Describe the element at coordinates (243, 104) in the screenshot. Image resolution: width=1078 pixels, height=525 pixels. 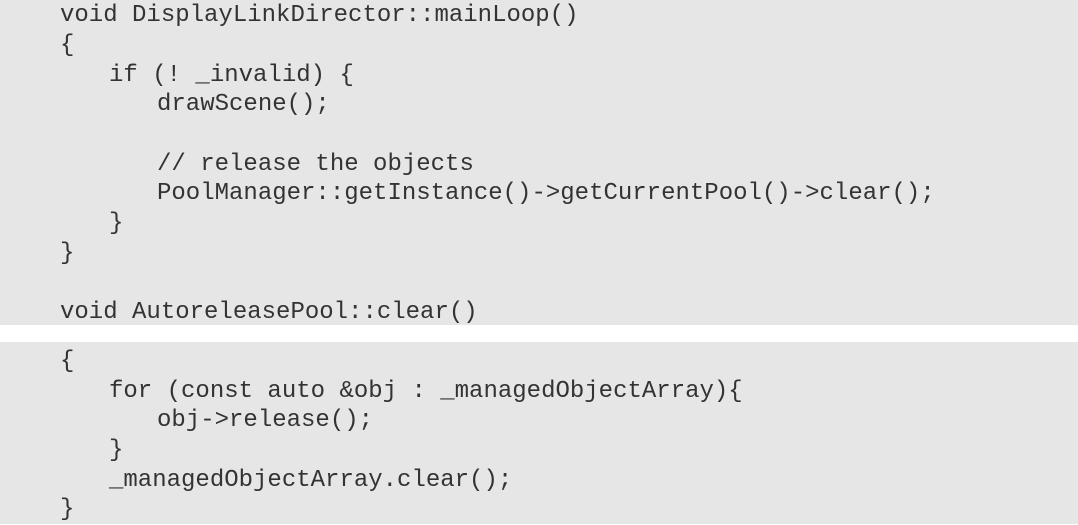
I see `code-line: drawScene();` at that location.